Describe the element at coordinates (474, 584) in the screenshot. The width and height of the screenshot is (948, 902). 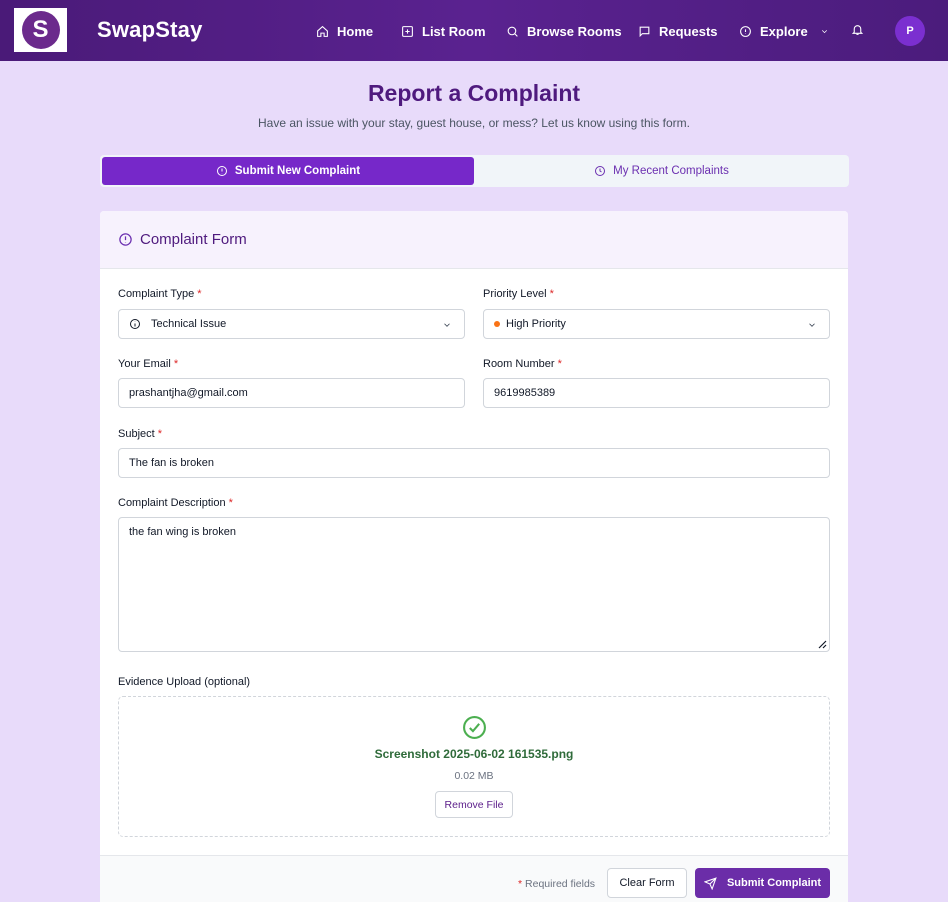
I see `description-textarea: the fan wing is broken` at that location.